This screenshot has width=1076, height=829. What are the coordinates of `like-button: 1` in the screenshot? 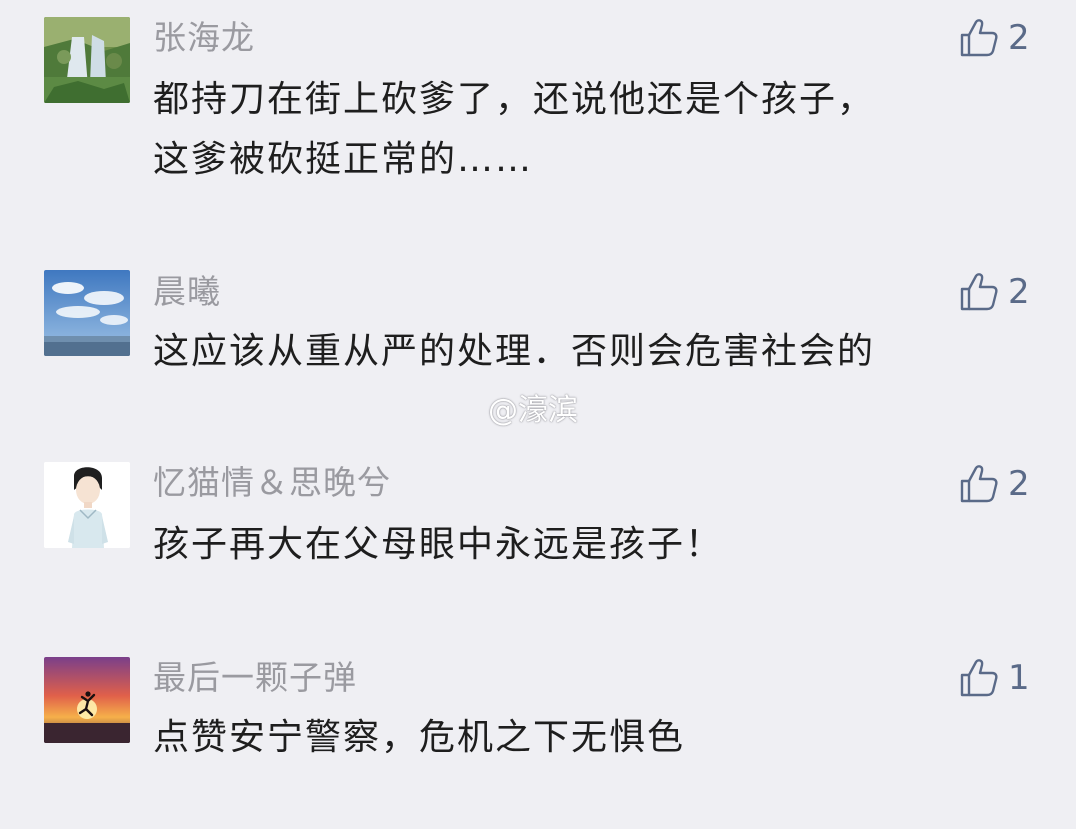 It's located at (994, 678).